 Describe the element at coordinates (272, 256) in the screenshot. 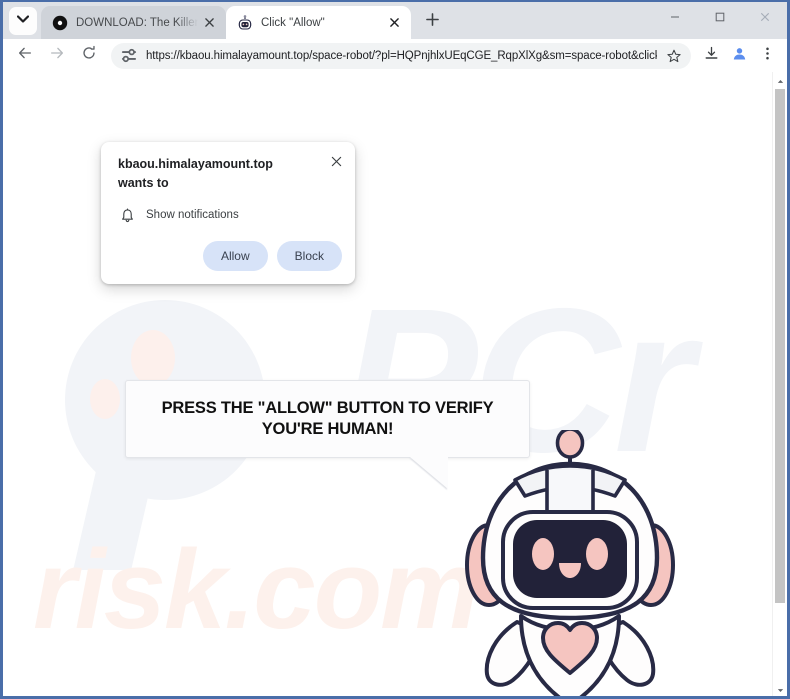

I see `permission-actions: Allow Block` at that location.